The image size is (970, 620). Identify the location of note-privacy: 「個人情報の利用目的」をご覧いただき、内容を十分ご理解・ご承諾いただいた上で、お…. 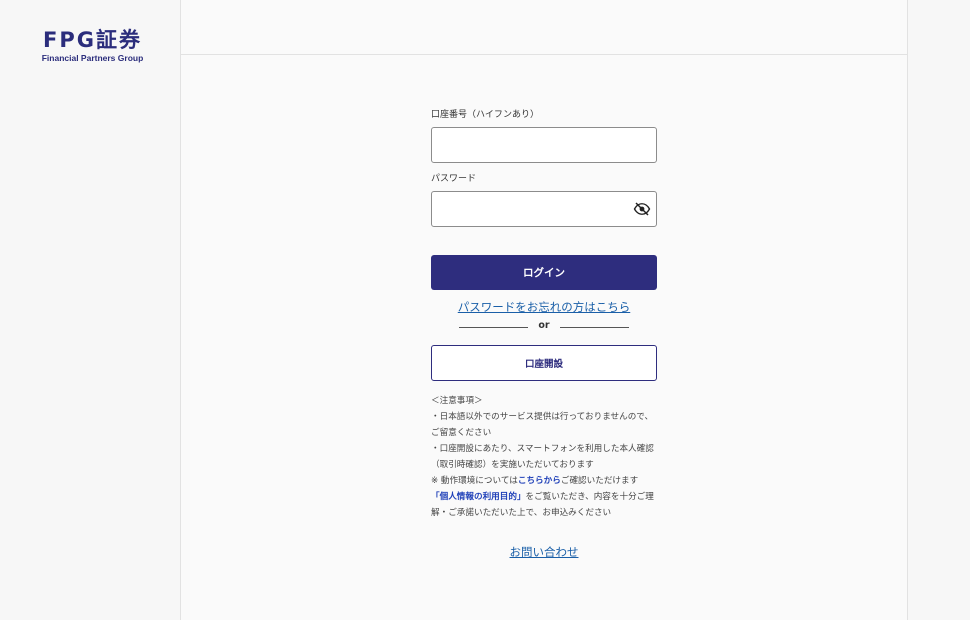
(544, 505).